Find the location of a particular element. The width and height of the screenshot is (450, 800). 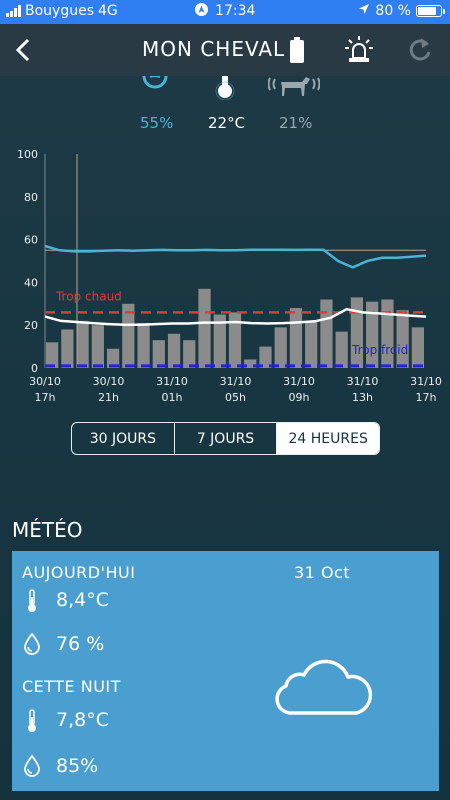

humidity-icon is located at coordinates (155, 88).